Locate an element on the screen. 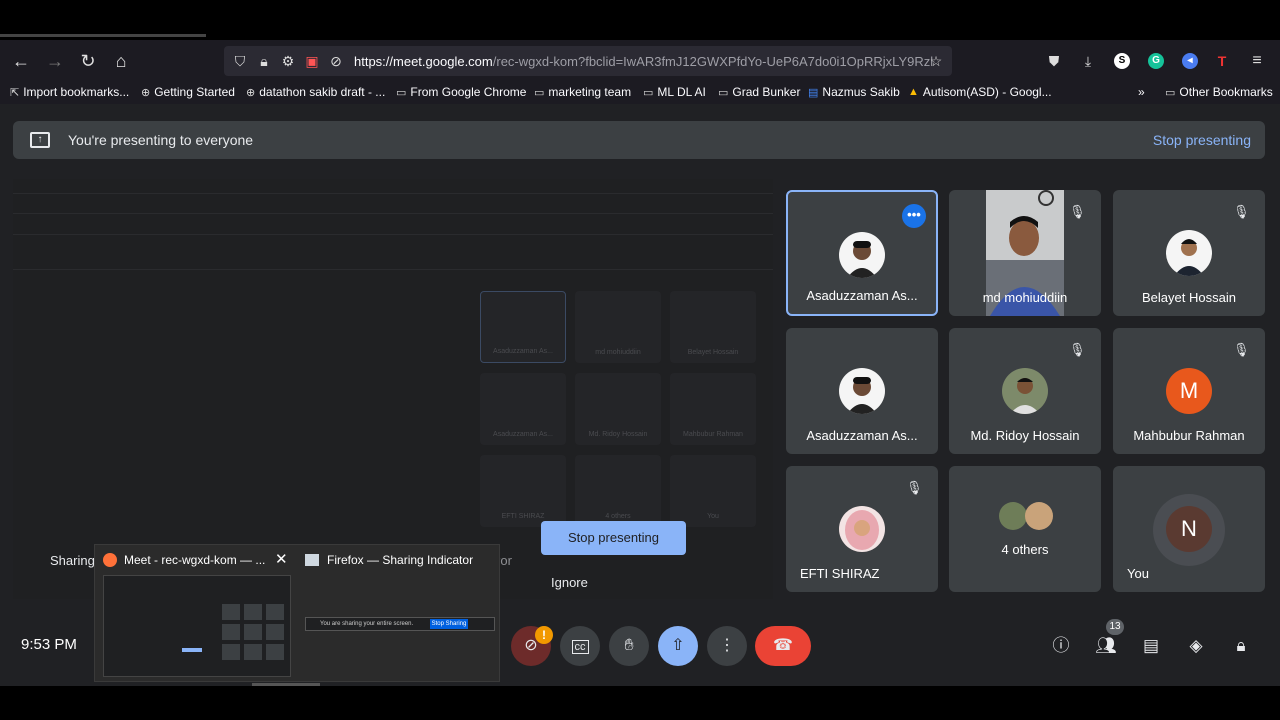 Image resolution: width=1280 pixels, height=720 pixels. import-icon: ⇱ is located at coordinates (15, 92).